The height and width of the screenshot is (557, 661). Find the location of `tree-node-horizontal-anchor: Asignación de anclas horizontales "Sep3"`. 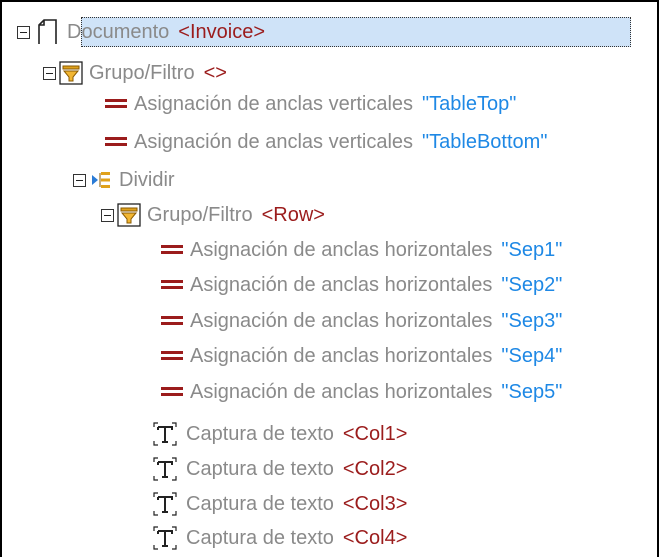

tree-node-horizontal-anchor: Asignación de anclas horizontales "Sep3" is located at coordinates (361, 321).